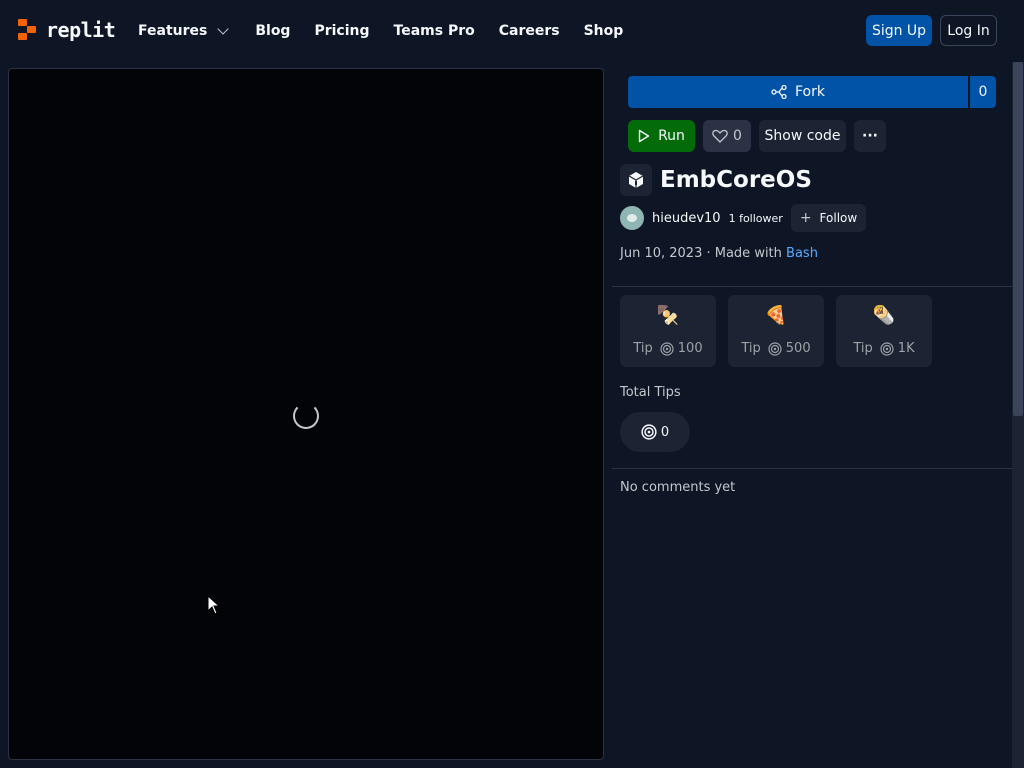  What do you see at coordinates (720, 136) in the screenshot?
I see `heart-icon` at bounding box center [720, 136].